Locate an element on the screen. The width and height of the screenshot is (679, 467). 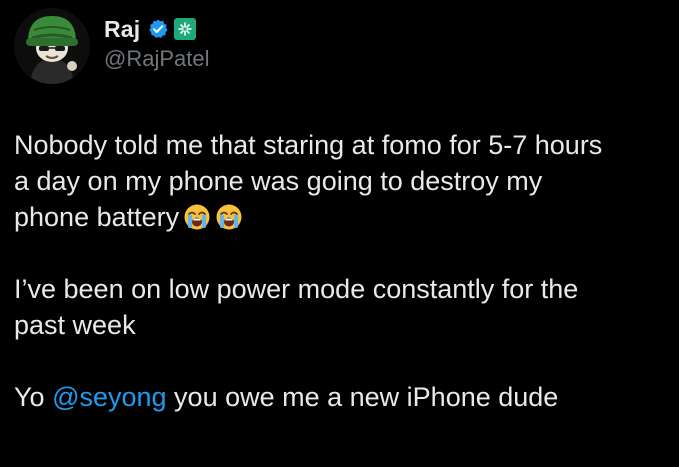
mention-link: @seyong is located at coordinates (109, 397).